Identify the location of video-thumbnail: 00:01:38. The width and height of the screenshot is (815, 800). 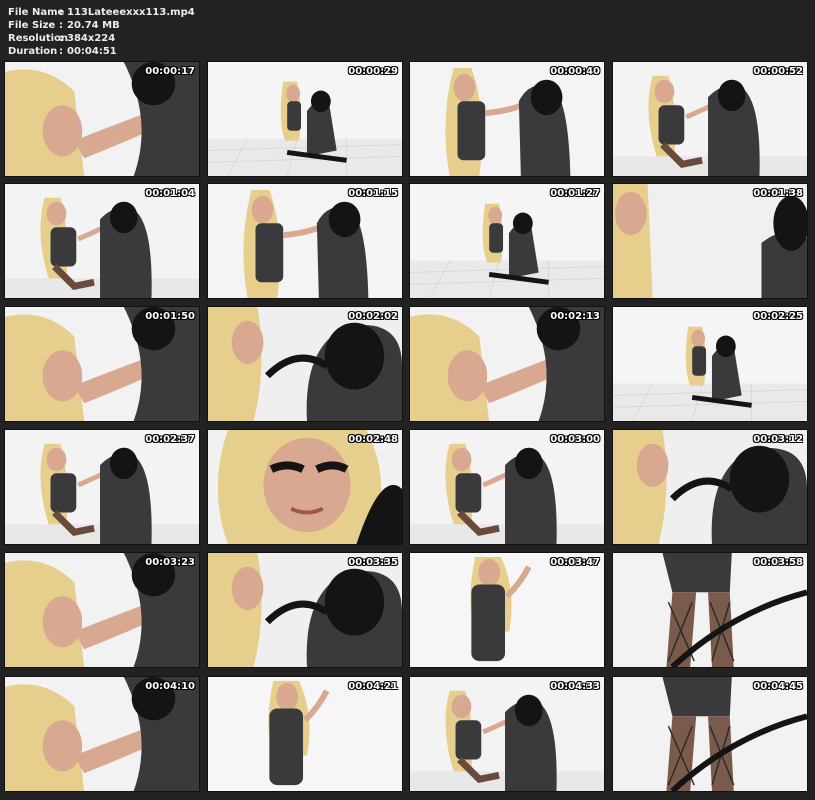
(710, 241).